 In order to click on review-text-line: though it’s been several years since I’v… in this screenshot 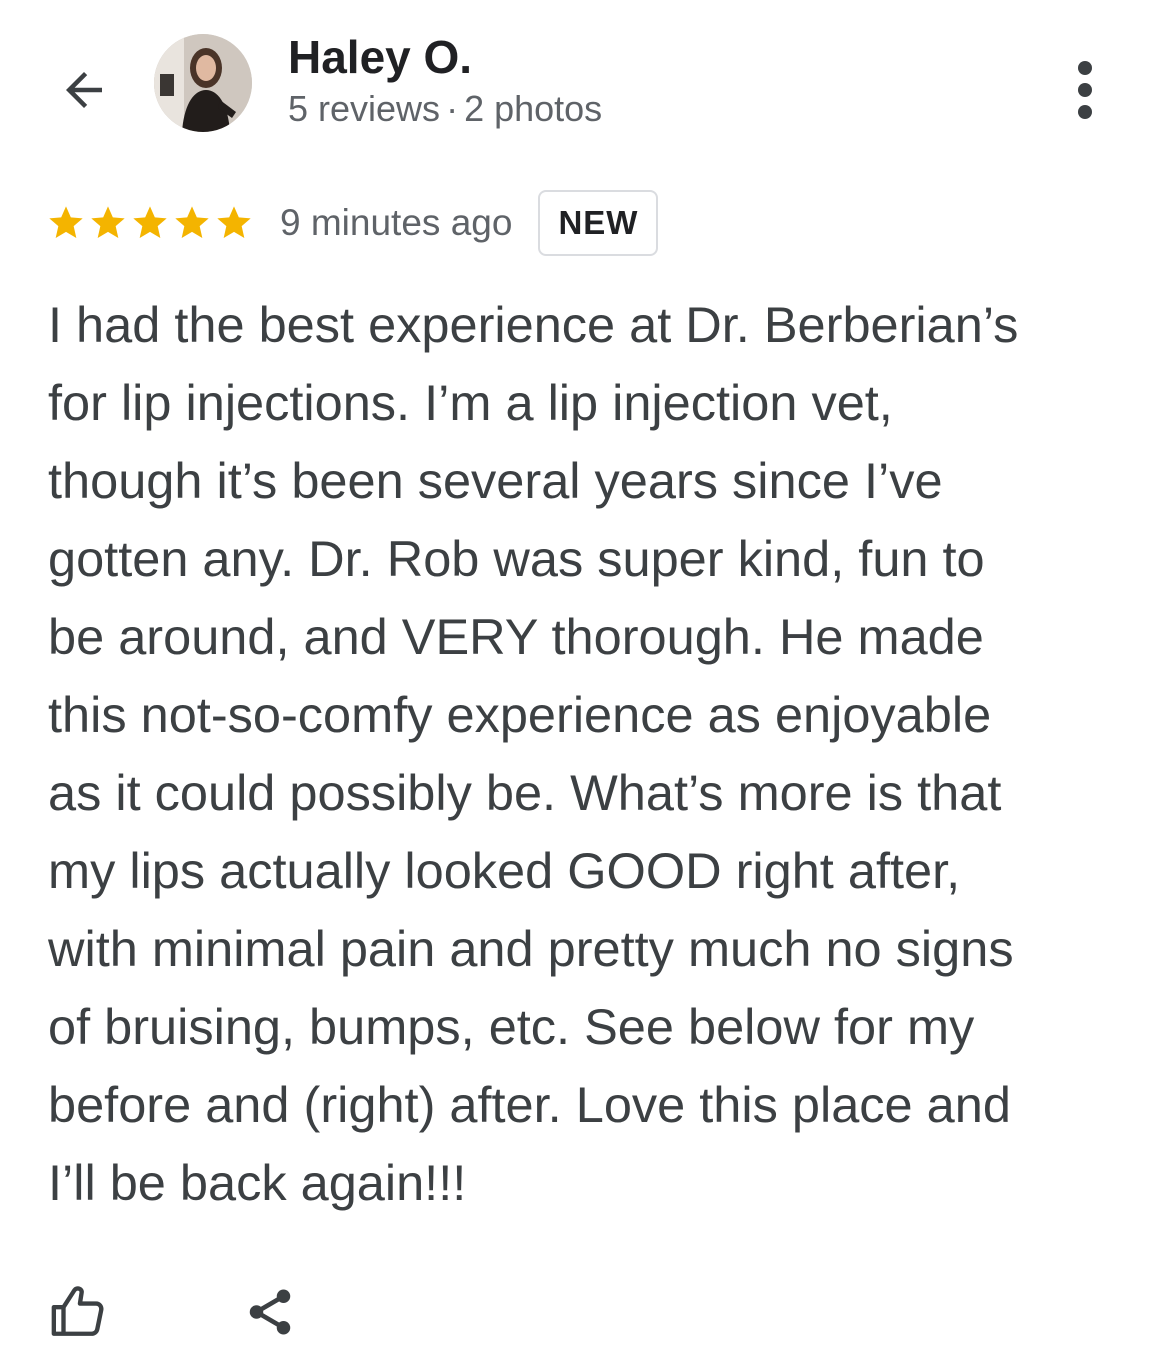, I will do `click(495, 480)`.